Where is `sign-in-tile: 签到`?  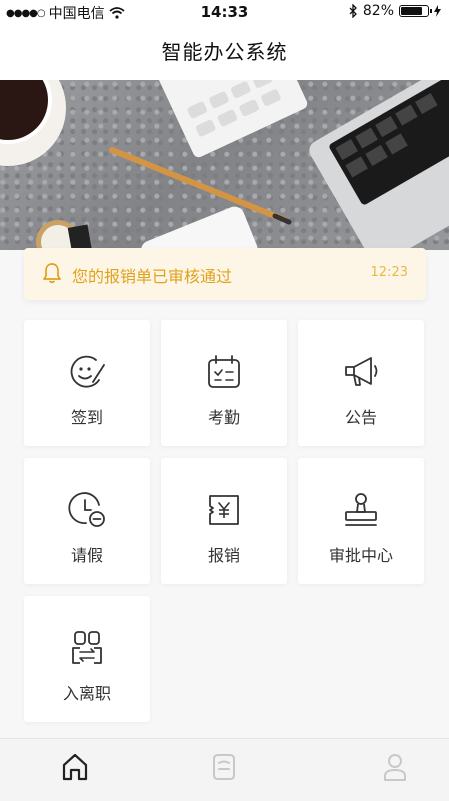
sign-in-tile: 签到 is located at coordinates (87, 383).